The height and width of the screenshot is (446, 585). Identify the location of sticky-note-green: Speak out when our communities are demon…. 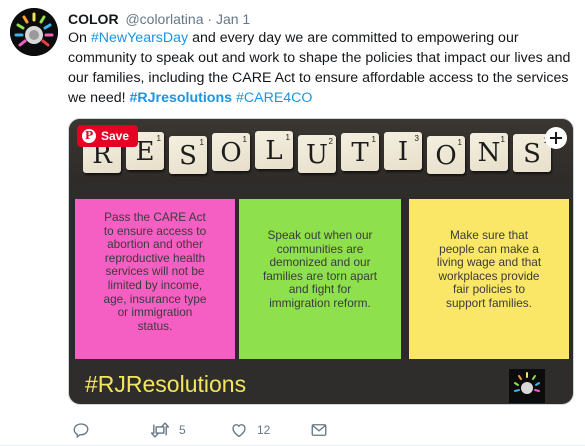
(320, 279).